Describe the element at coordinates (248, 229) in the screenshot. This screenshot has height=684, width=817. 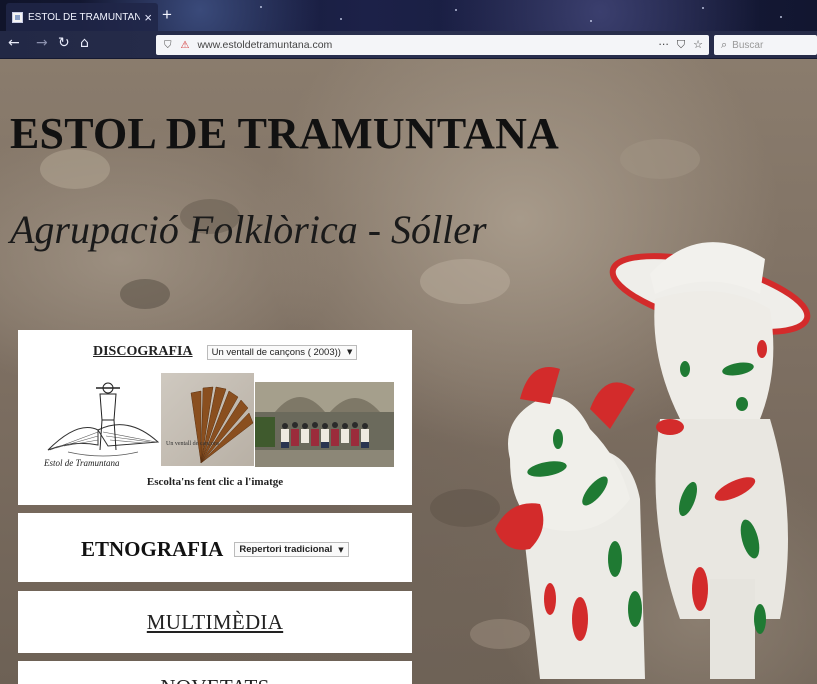
I see `site-subtitle: Agrupació Folklòrica - Sóller` at that location.